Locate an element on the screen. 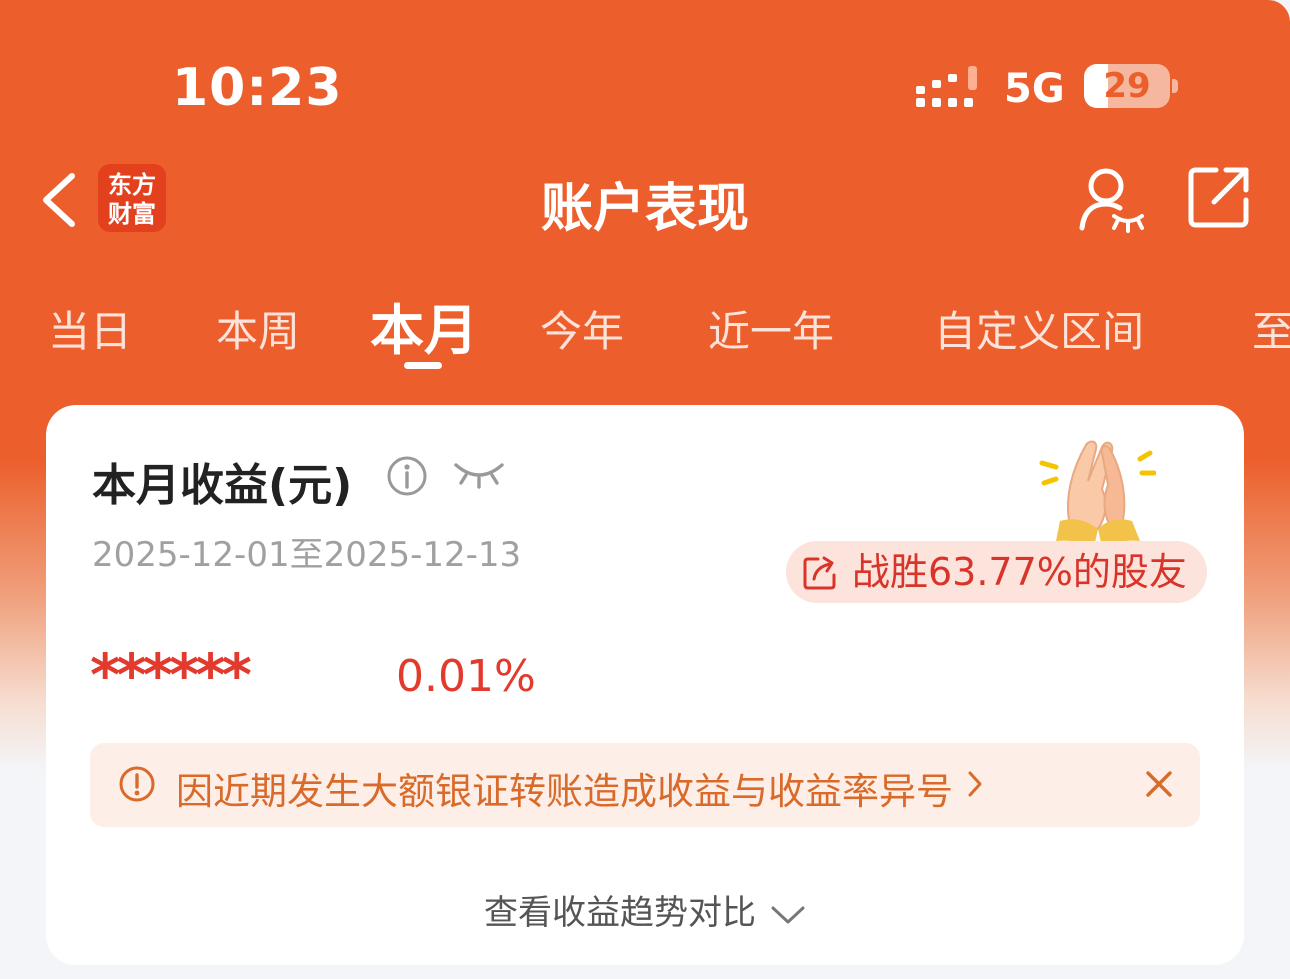 This screenshot has height=979, width=1290. tab-today: 当日 is located at coordinates (90, 328).